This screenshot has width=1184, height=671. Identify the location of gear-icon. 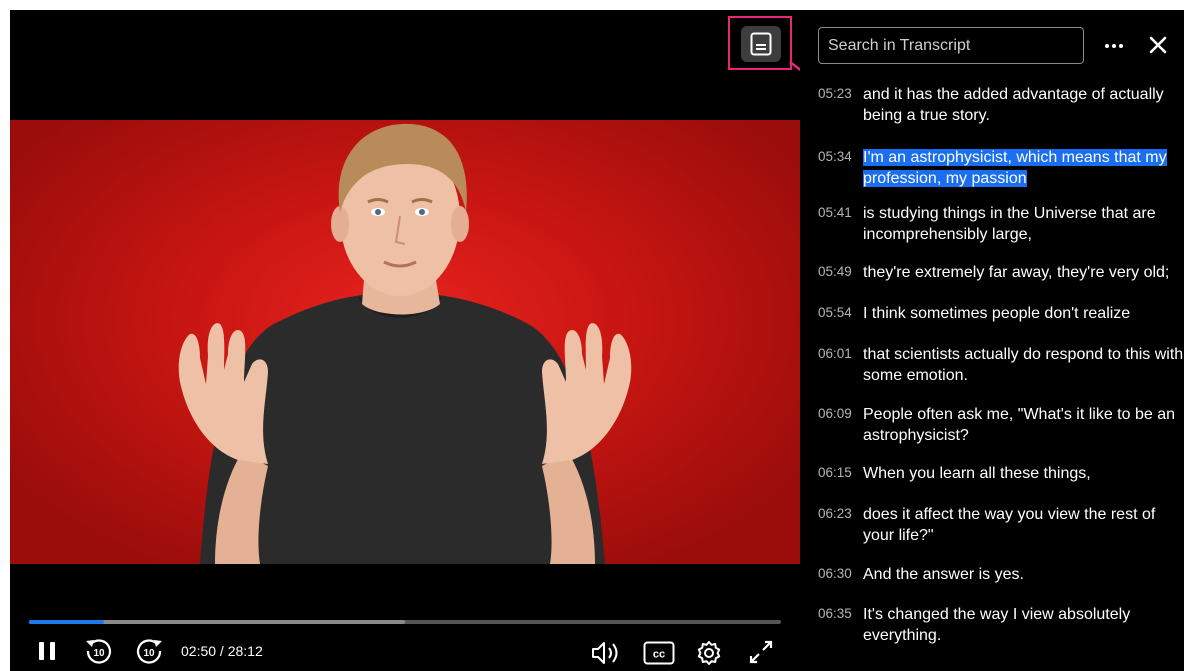
(709, 653).